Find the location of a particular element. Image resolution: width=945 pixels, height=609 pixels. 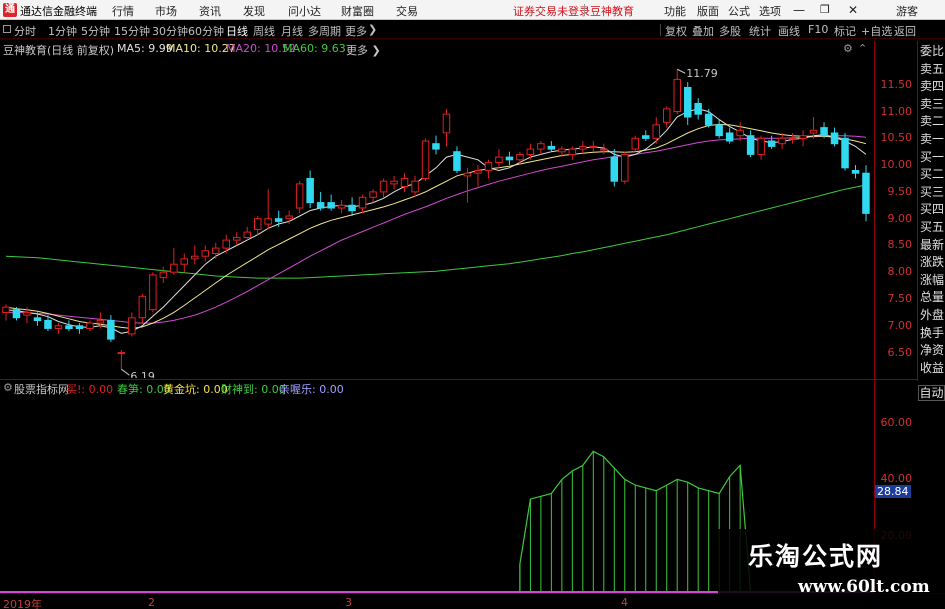

quote-tab: 买二 is located at coordinates (932, 174).